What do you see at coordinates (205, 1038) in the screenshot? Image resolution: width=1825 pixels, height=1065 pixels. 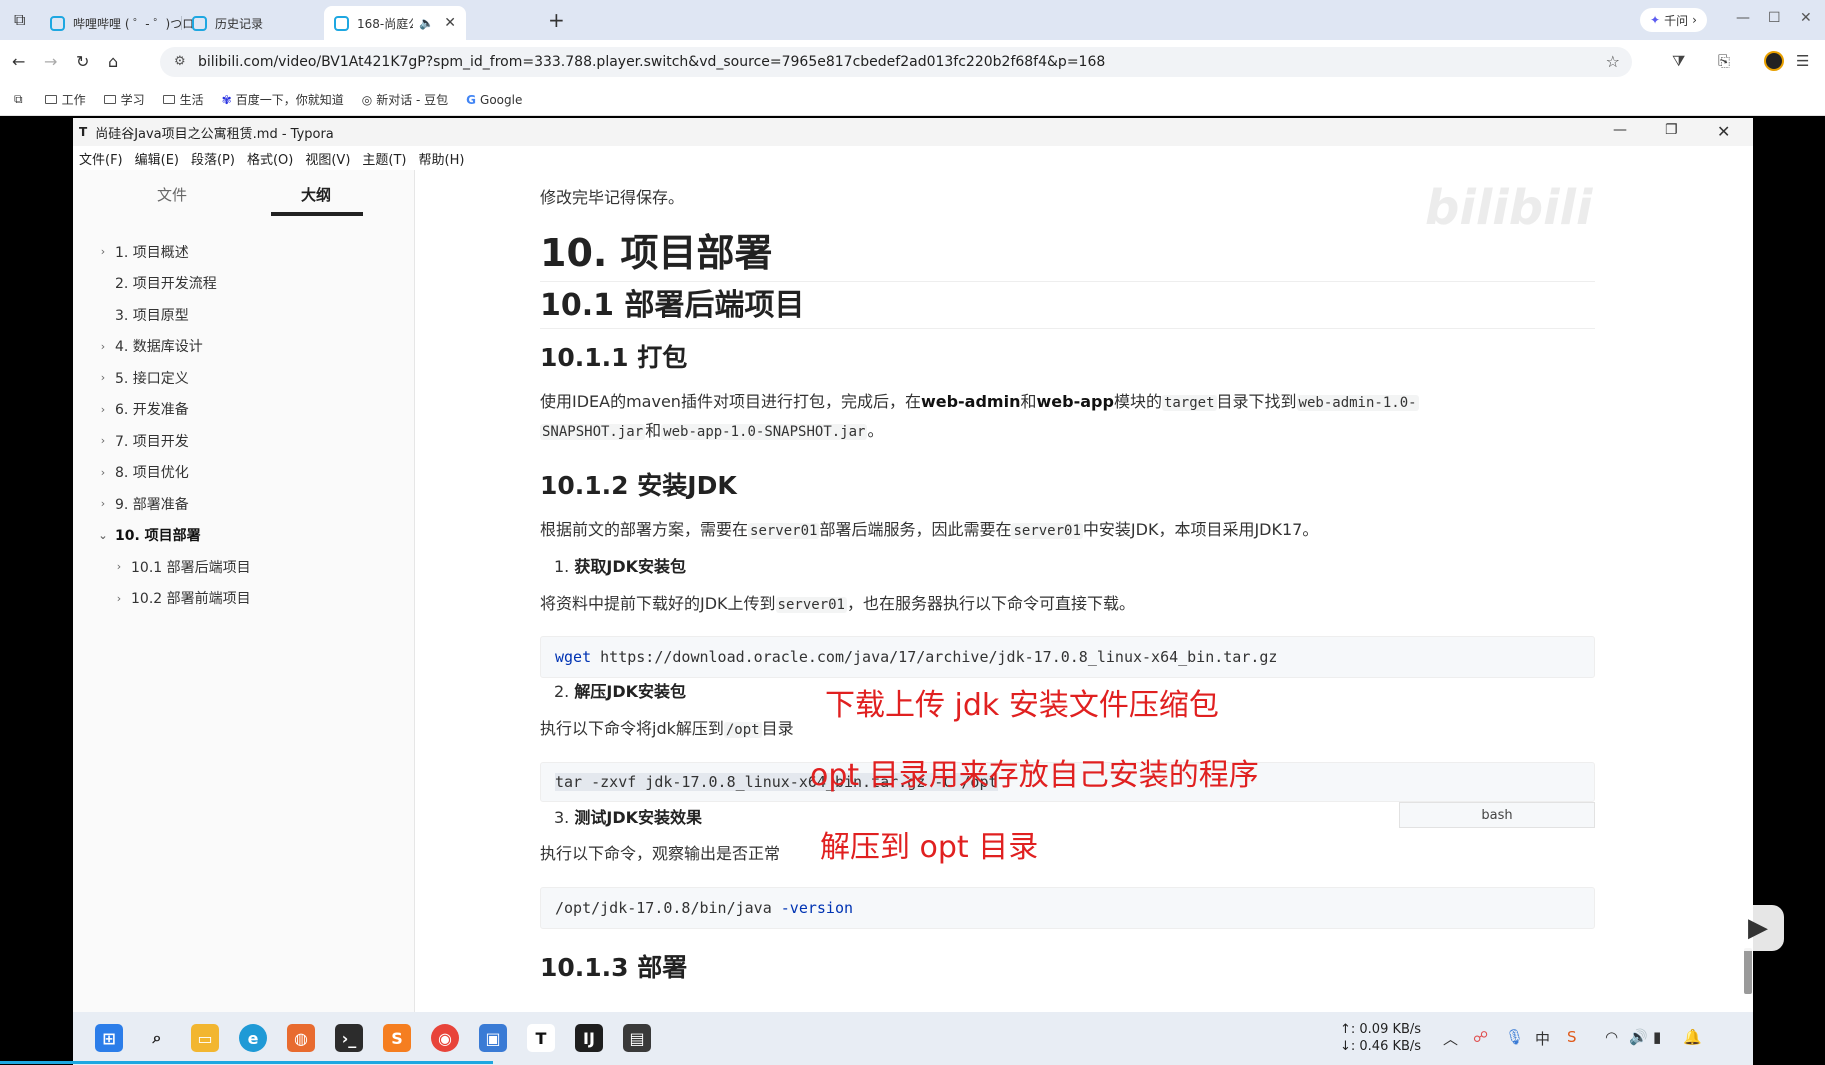 I see `file-explorer-icon: ▭` at bounding box center [205, 1038].